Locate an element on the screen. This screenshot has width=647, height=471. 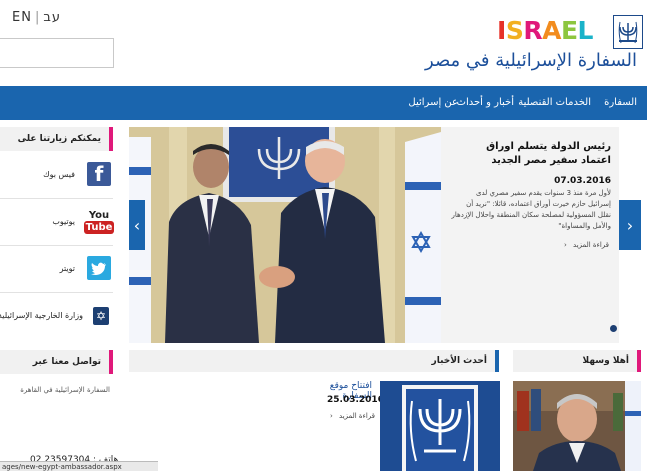
logo-letter: I is located at coordinates (501, 30).